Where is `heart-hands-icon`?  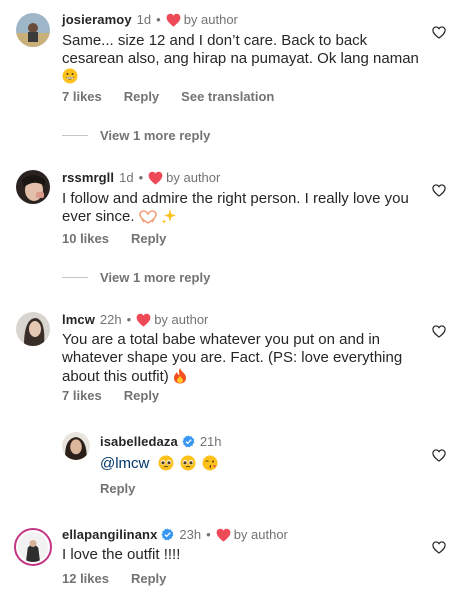
heart-hands-icon is located at coordinates (147, 217).